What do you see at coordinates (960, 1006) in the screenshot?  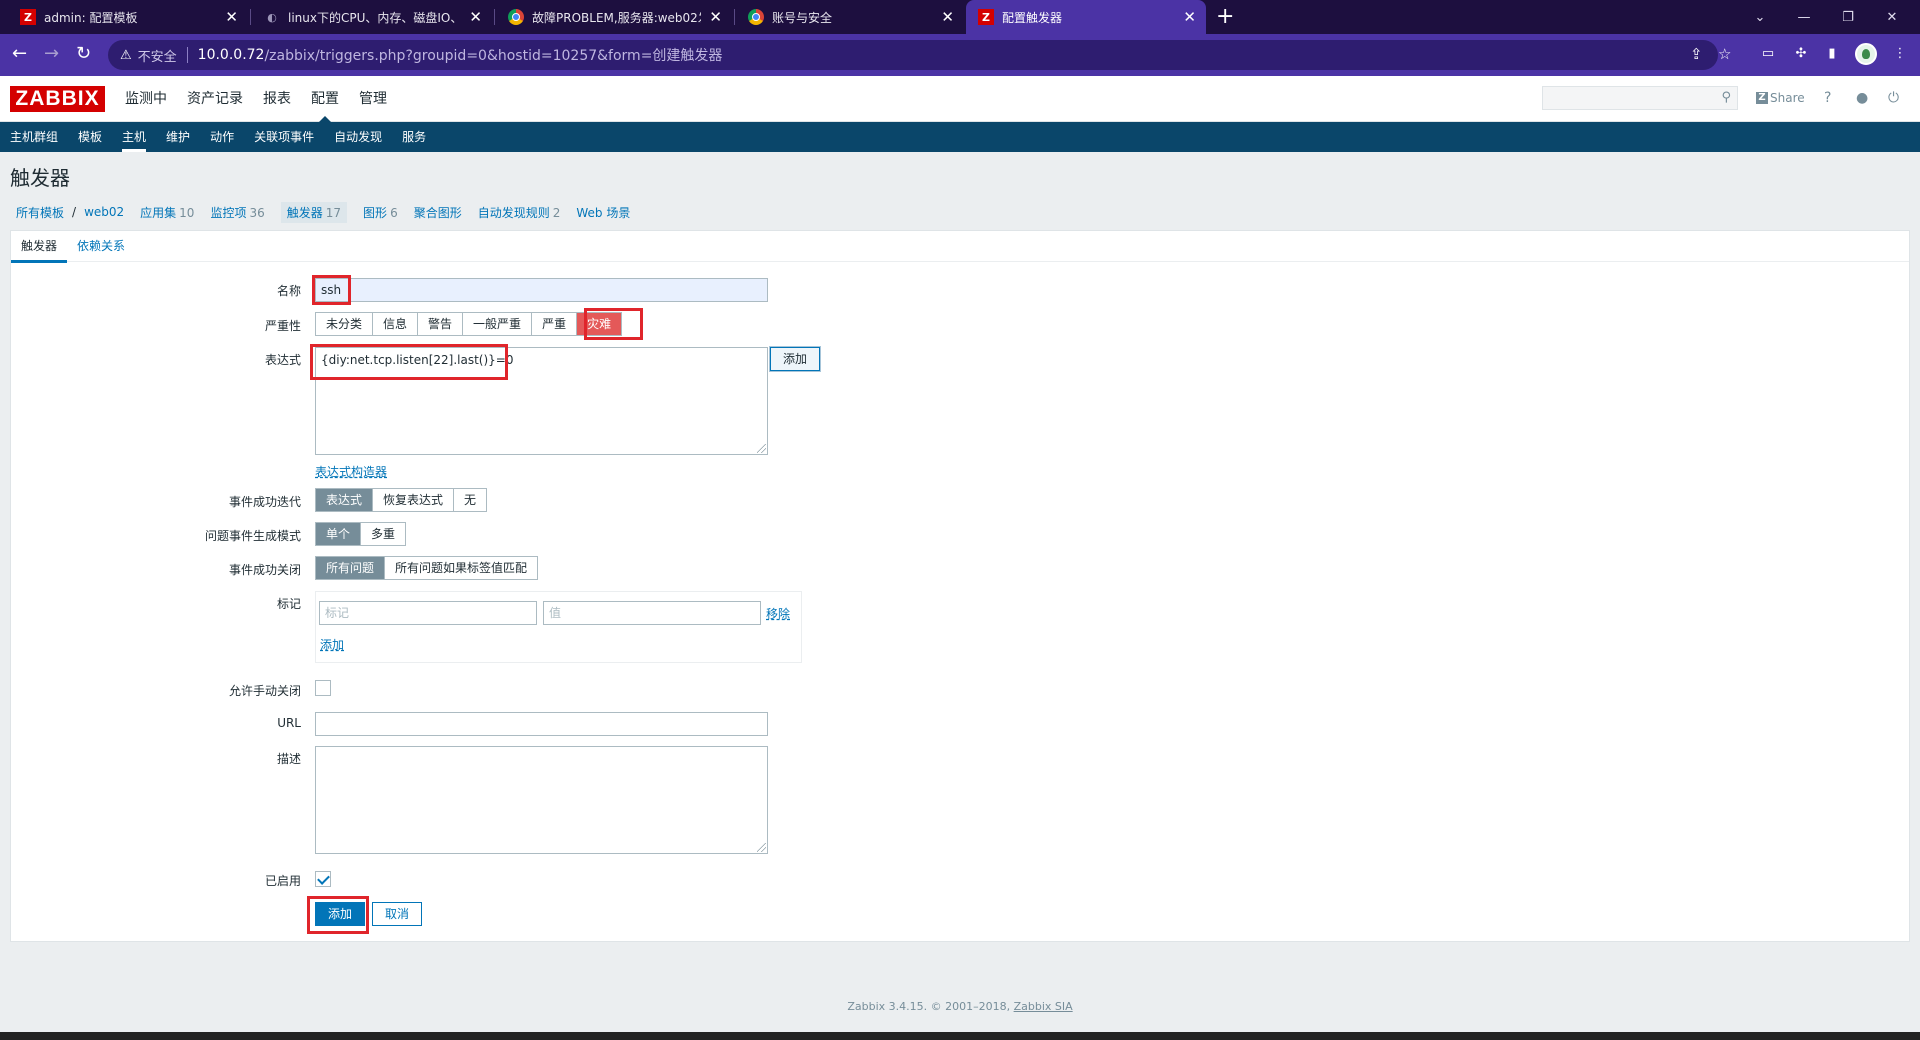 I see `page-footer: Zabbix 3.4.15. © 2001–2018, Zabbix SIA` at bounding box center [960, 1006].